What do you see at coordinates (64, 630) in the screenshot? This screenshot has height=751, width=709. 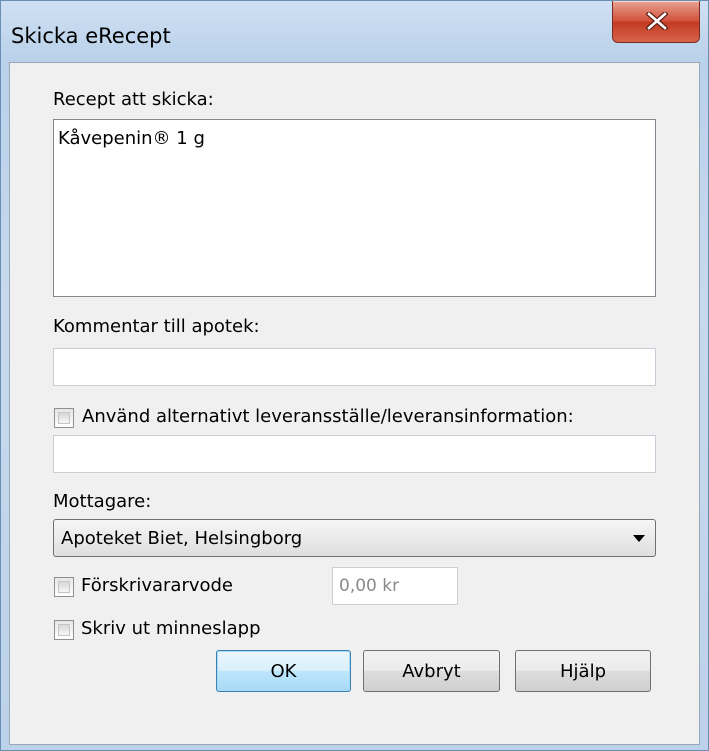 I see `print-checkbox` at bounding box center [64, 630].